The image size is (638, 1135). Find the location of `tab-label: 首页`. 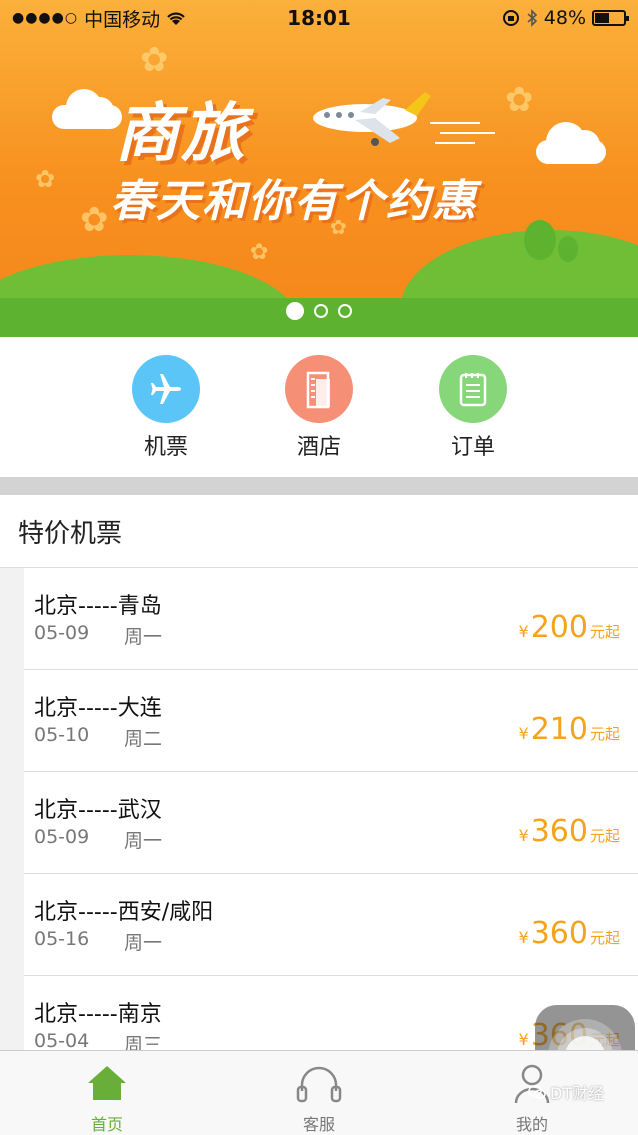

tab-label: 首页 is located at coordinates (106, 1124).